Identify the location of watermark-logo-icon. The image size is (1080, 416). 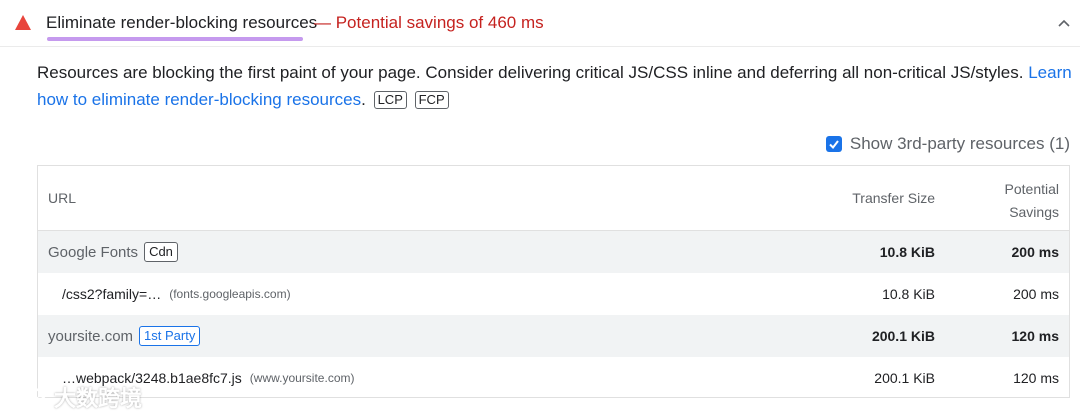
(27, 396).